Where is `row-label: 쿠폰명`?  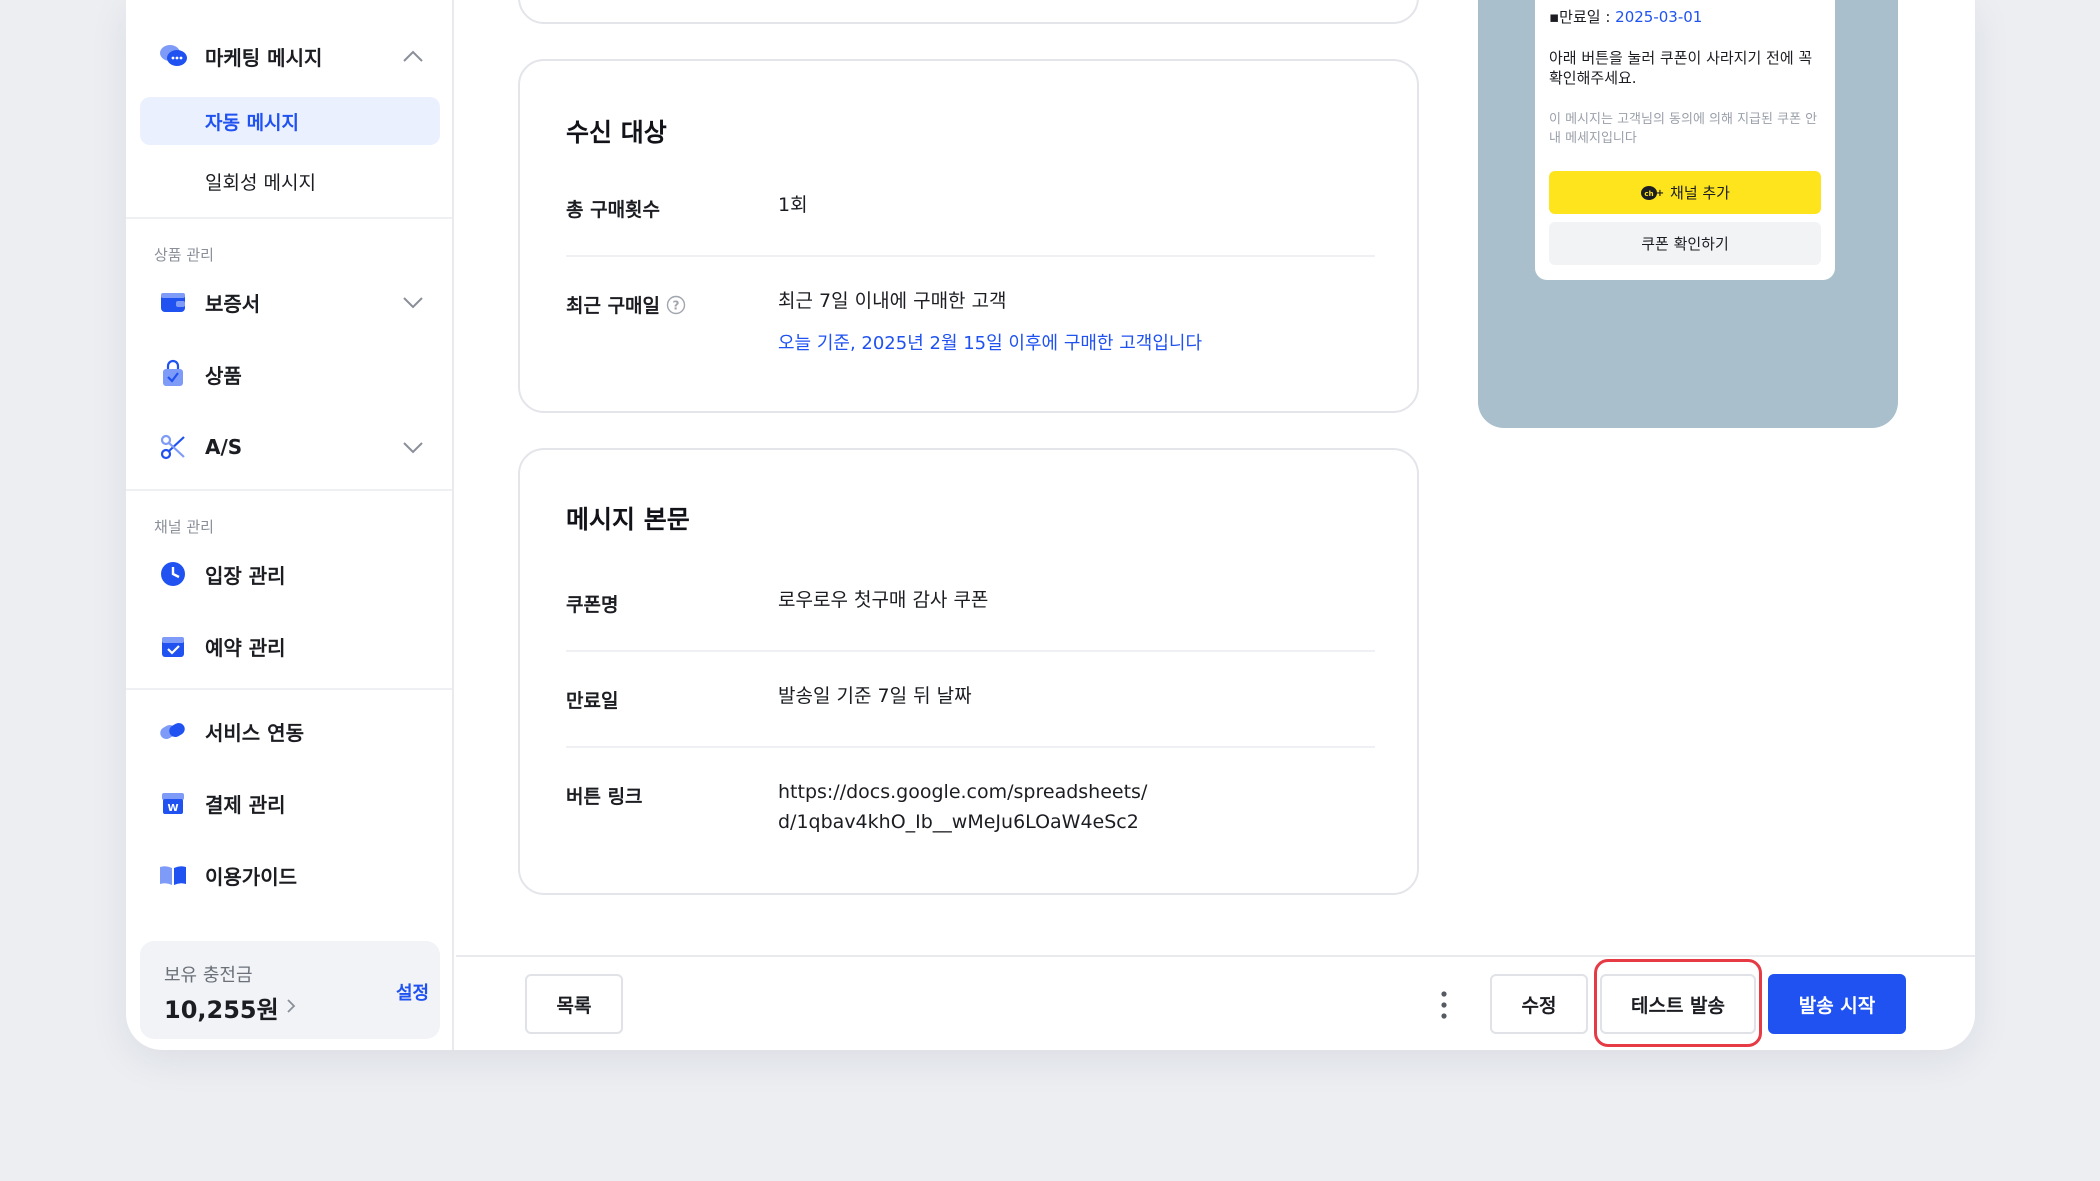
row-label: 쿠폰명 is located at coordinates (592, 605).